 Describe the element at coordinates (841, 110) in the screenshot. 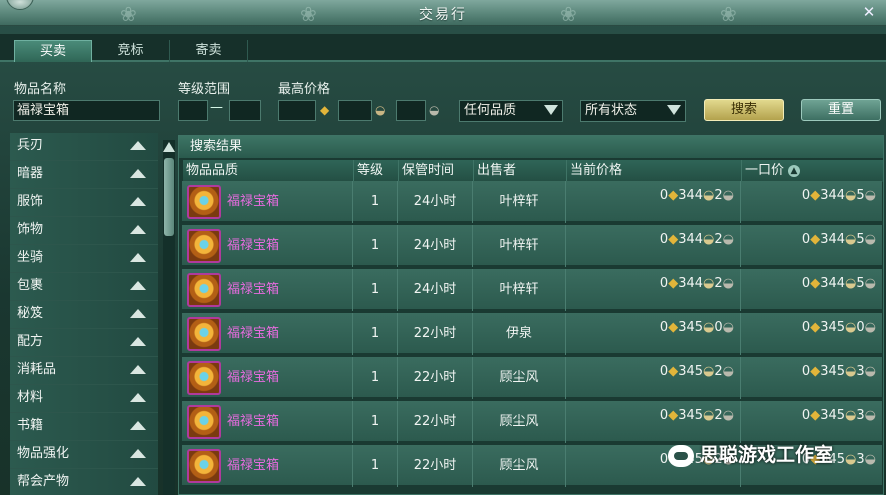

I see `reset-button: 重置` at that location.